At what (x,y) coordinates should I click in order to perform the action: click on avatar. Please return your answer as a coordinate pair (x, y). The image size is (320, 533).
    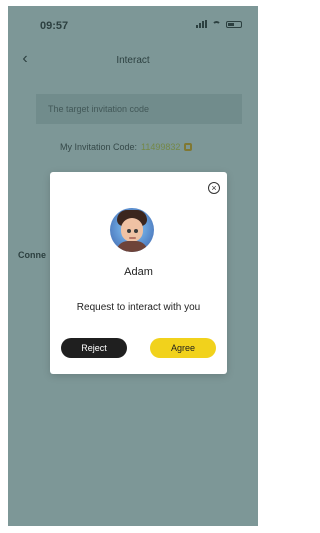
    Looking at the image, I should click on (132, 230).